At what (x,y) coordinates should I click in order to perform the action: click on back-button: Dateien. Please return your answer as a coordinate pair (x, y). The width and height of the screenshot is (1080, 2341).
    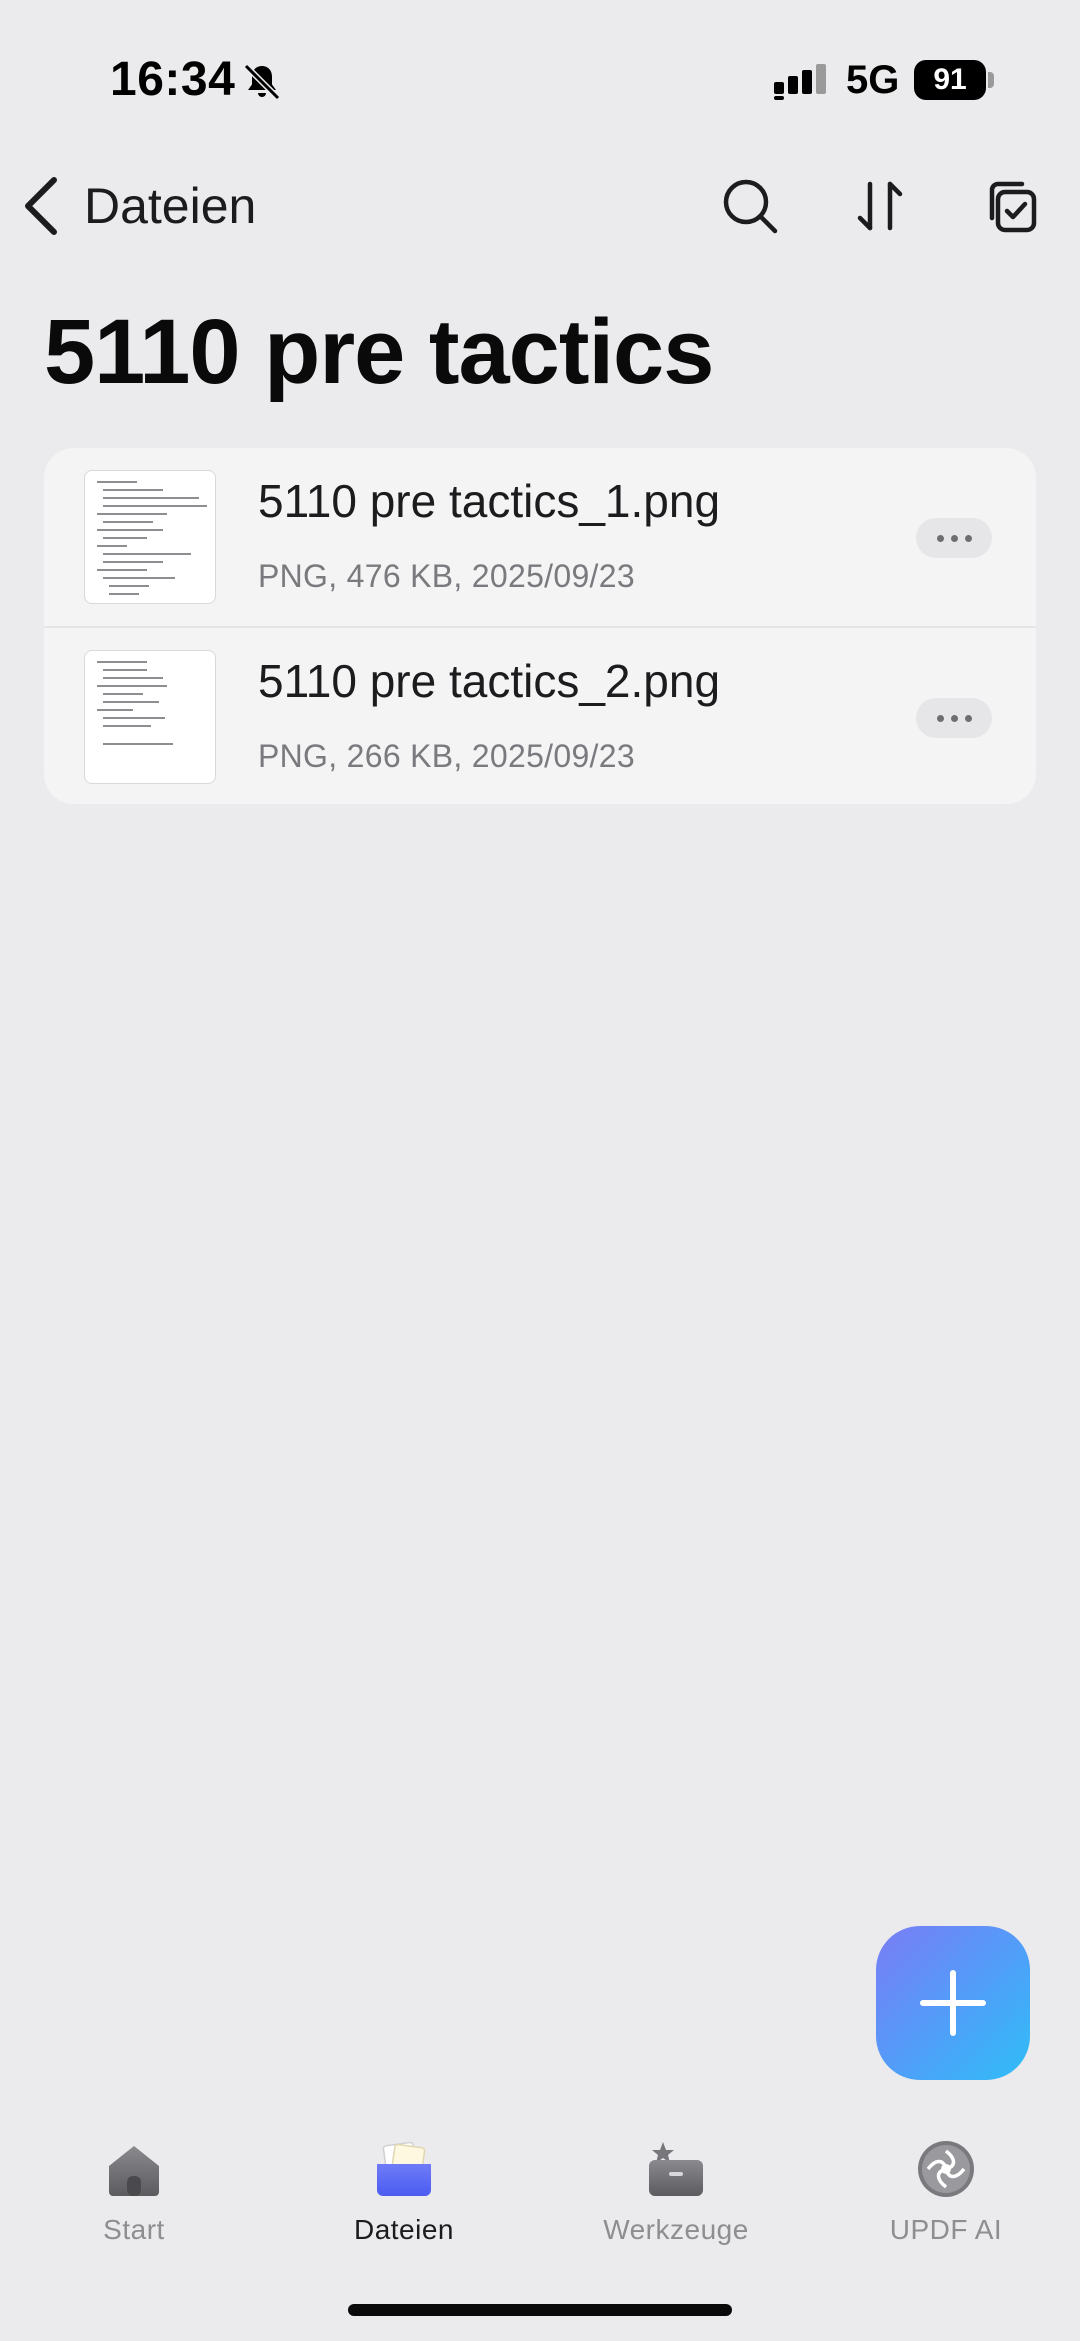
    Looking at the image, I should click on (138, 206).